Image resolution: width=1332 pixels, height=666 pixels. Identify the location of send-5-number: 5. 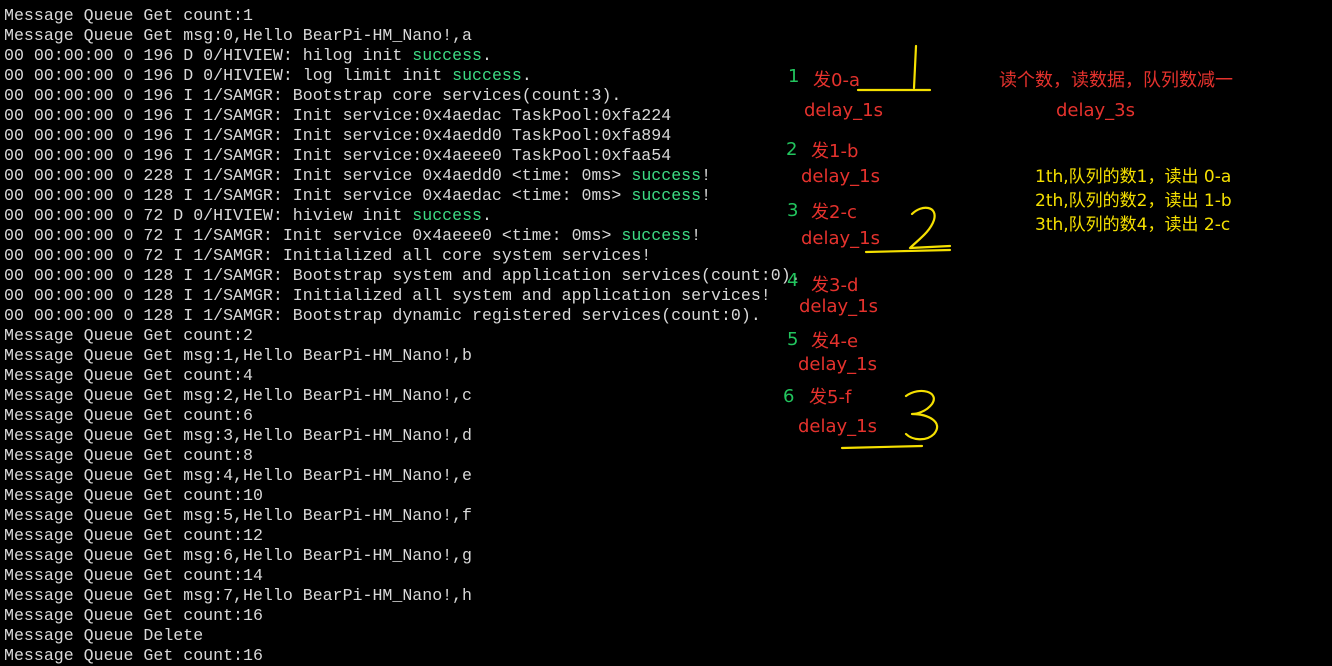
(793, 339).